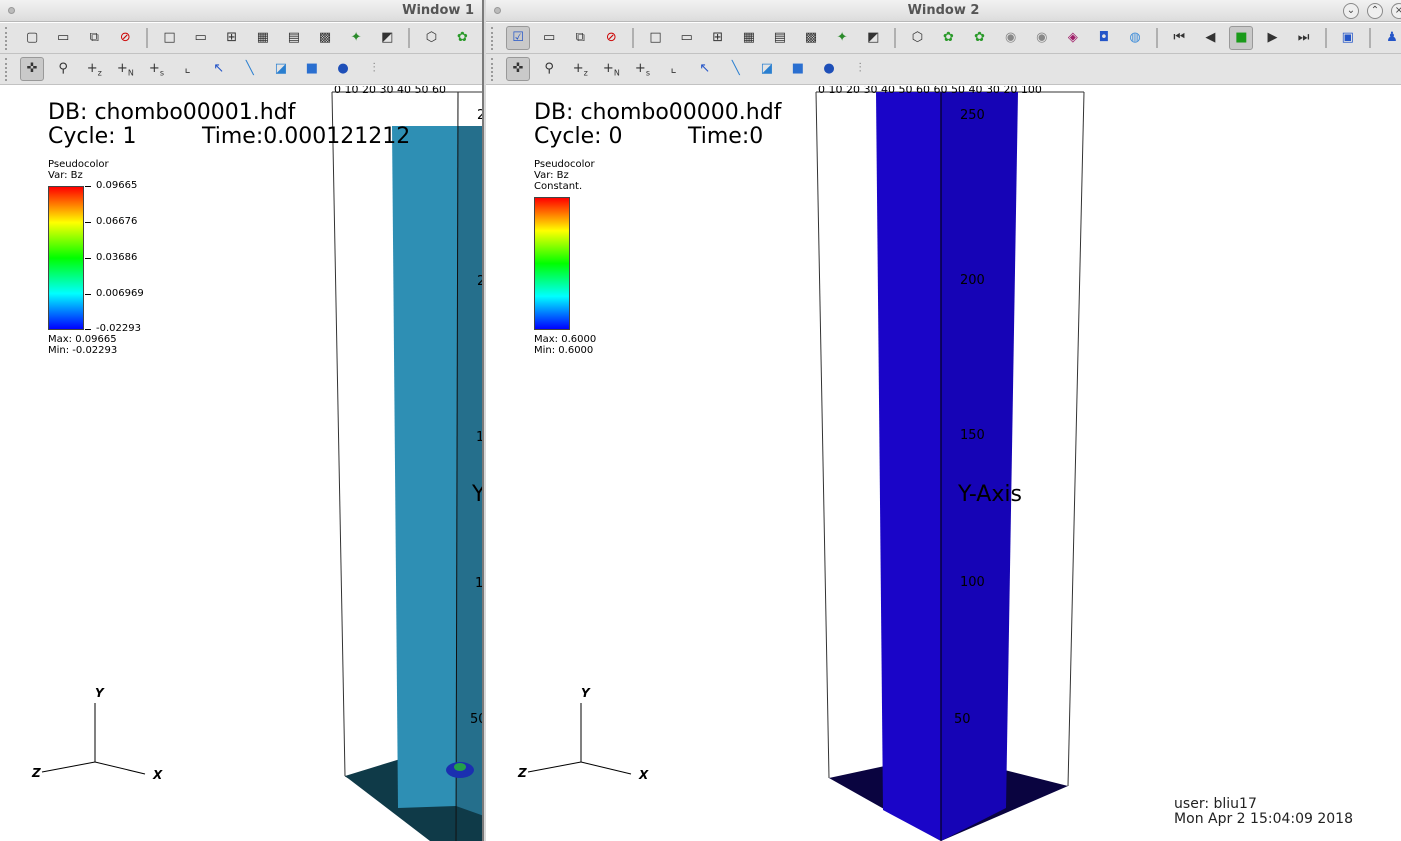 The image size is (1401, 841). Describe the element at coordinates (1263, 812) in the screenshot. I see `user-info: user: bliu17 Mon Apr 2 15:04:09 2018` at that location.